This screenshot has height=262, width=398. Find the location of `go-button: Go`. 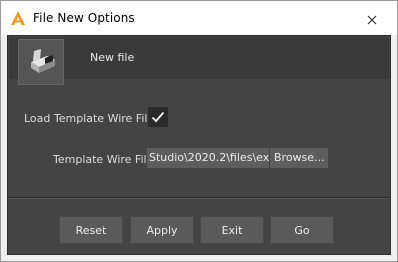

go-button: Go is located at coordinates (302, 230).